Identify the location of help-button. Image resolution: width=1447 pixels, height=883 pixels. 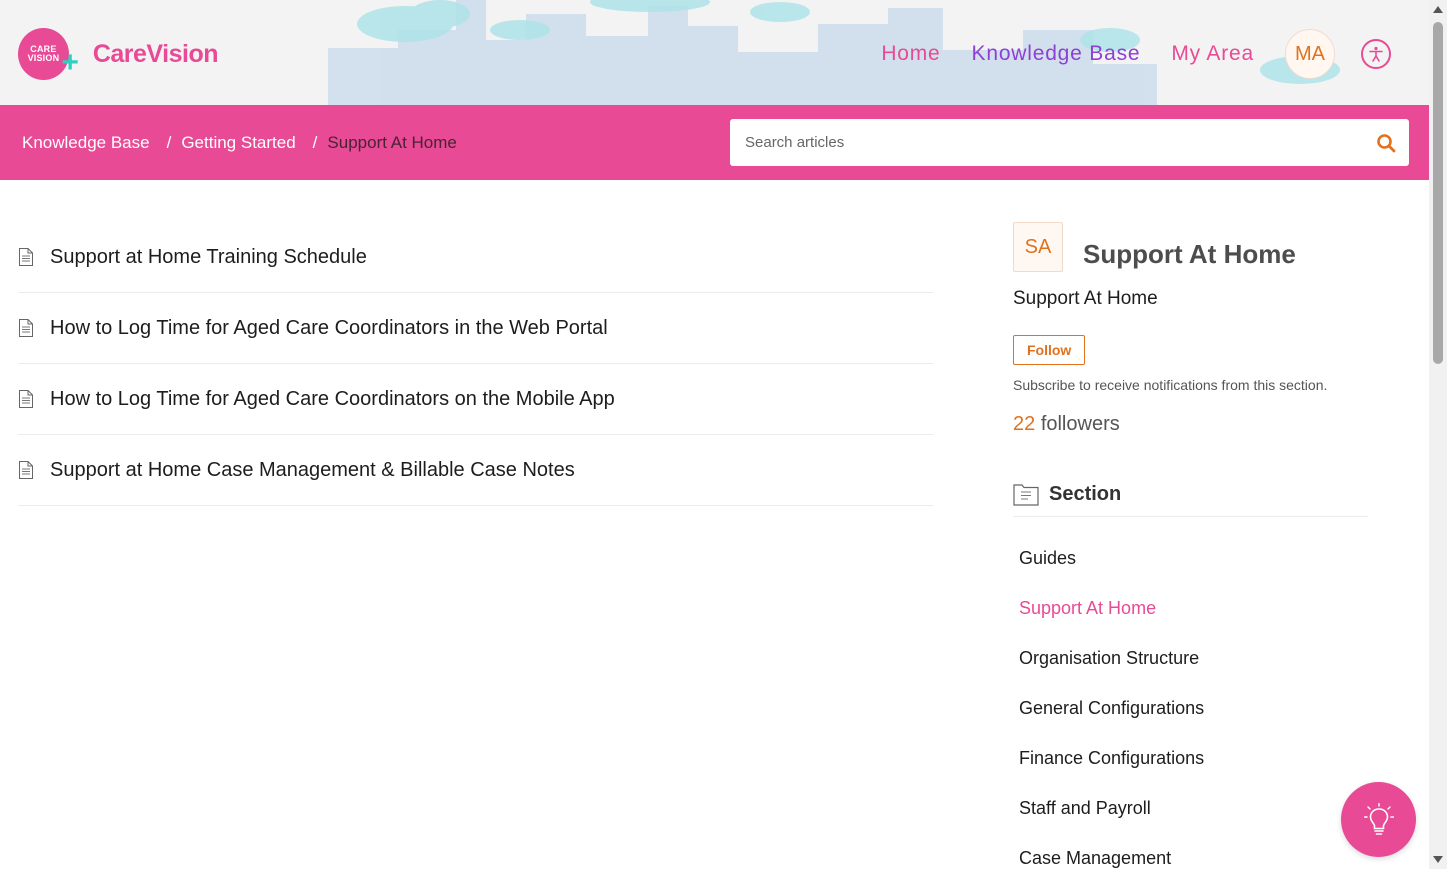
(1378, 819).